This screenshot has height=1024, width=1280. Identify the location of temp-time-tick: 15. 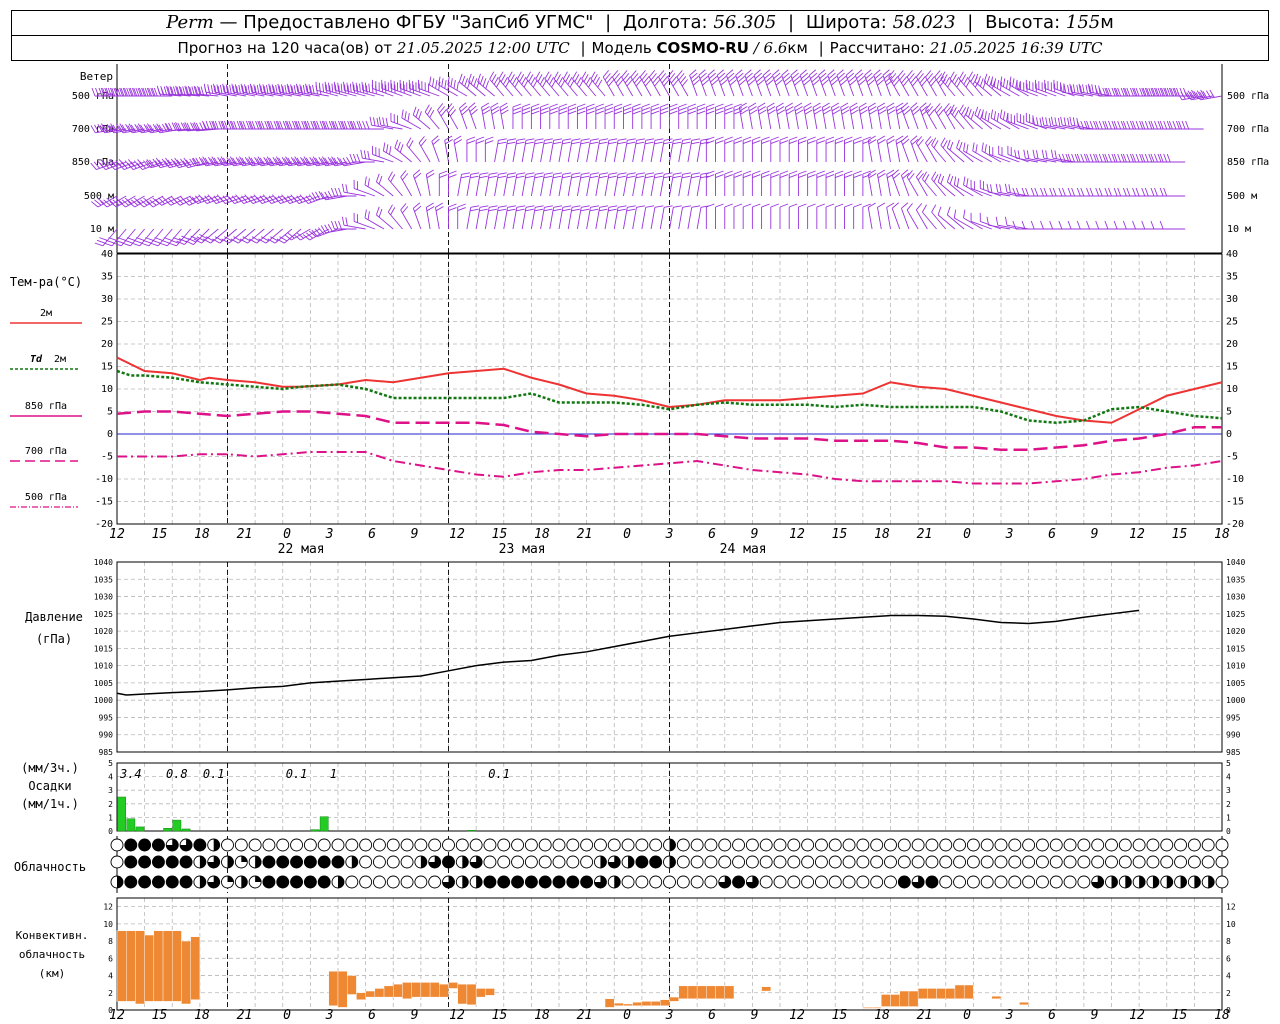
(840, 534).